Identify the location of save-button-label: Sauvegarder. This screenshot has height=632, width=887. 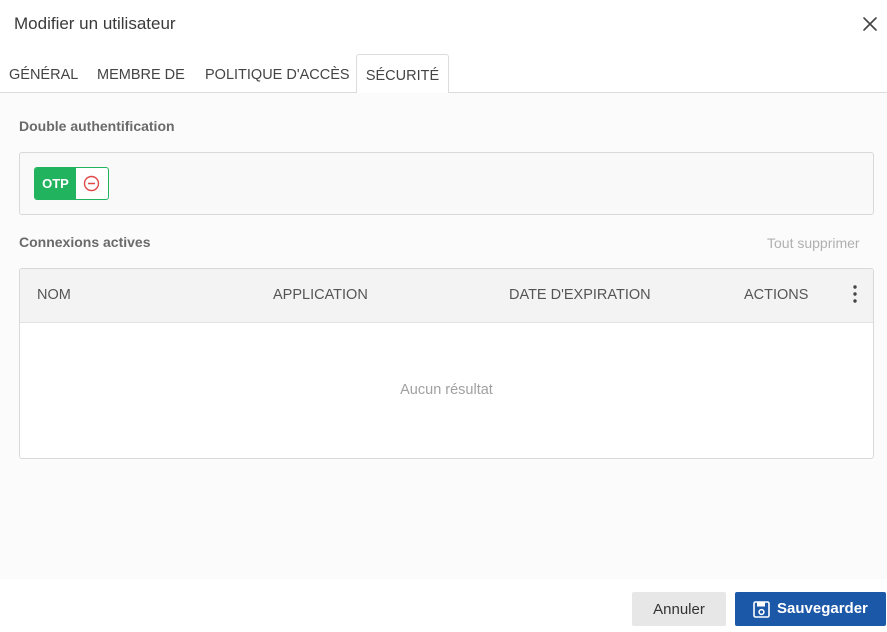
(822, 608).